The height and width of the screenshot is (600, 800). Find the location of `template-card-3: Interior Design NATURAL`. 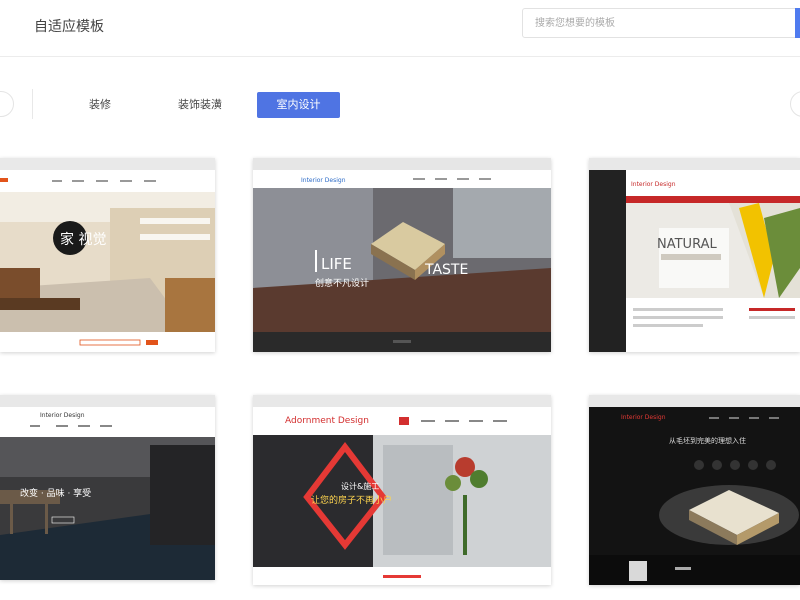

template-card-3: Interior Design NATURAL is located at coordinates (694, 255).